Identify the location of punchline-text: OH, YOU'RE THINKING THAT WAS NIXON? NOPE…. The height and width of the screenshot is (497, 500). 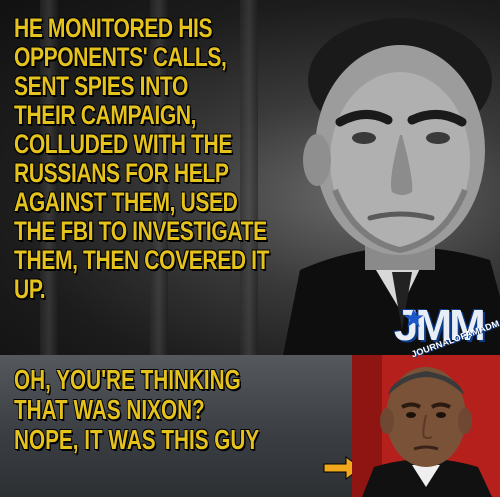
(137, 409).